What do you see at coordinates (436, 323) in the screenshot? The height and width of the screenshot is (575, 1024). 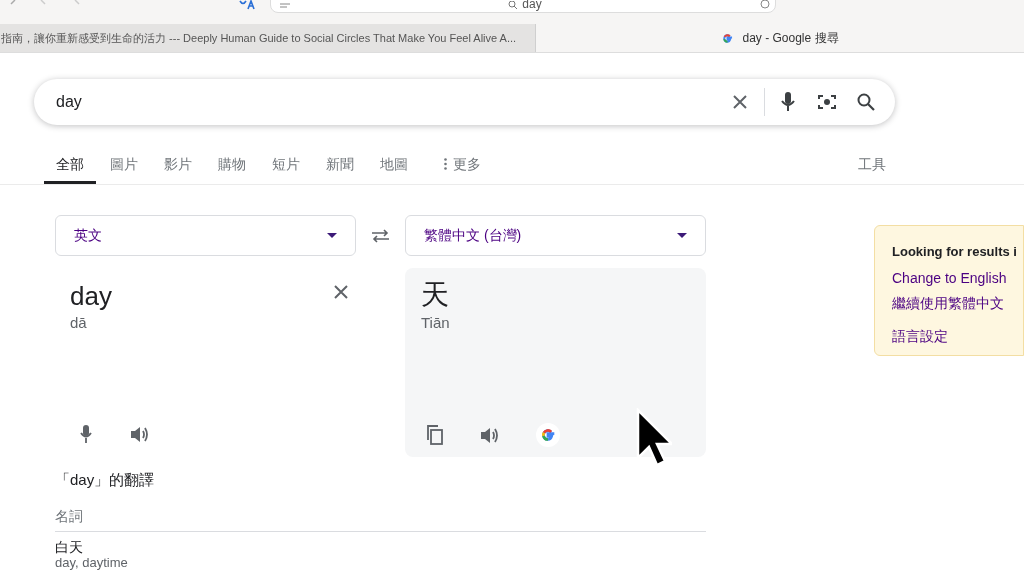 I see `translated-phonetic: Tiān` at bounding box center [436, 323].